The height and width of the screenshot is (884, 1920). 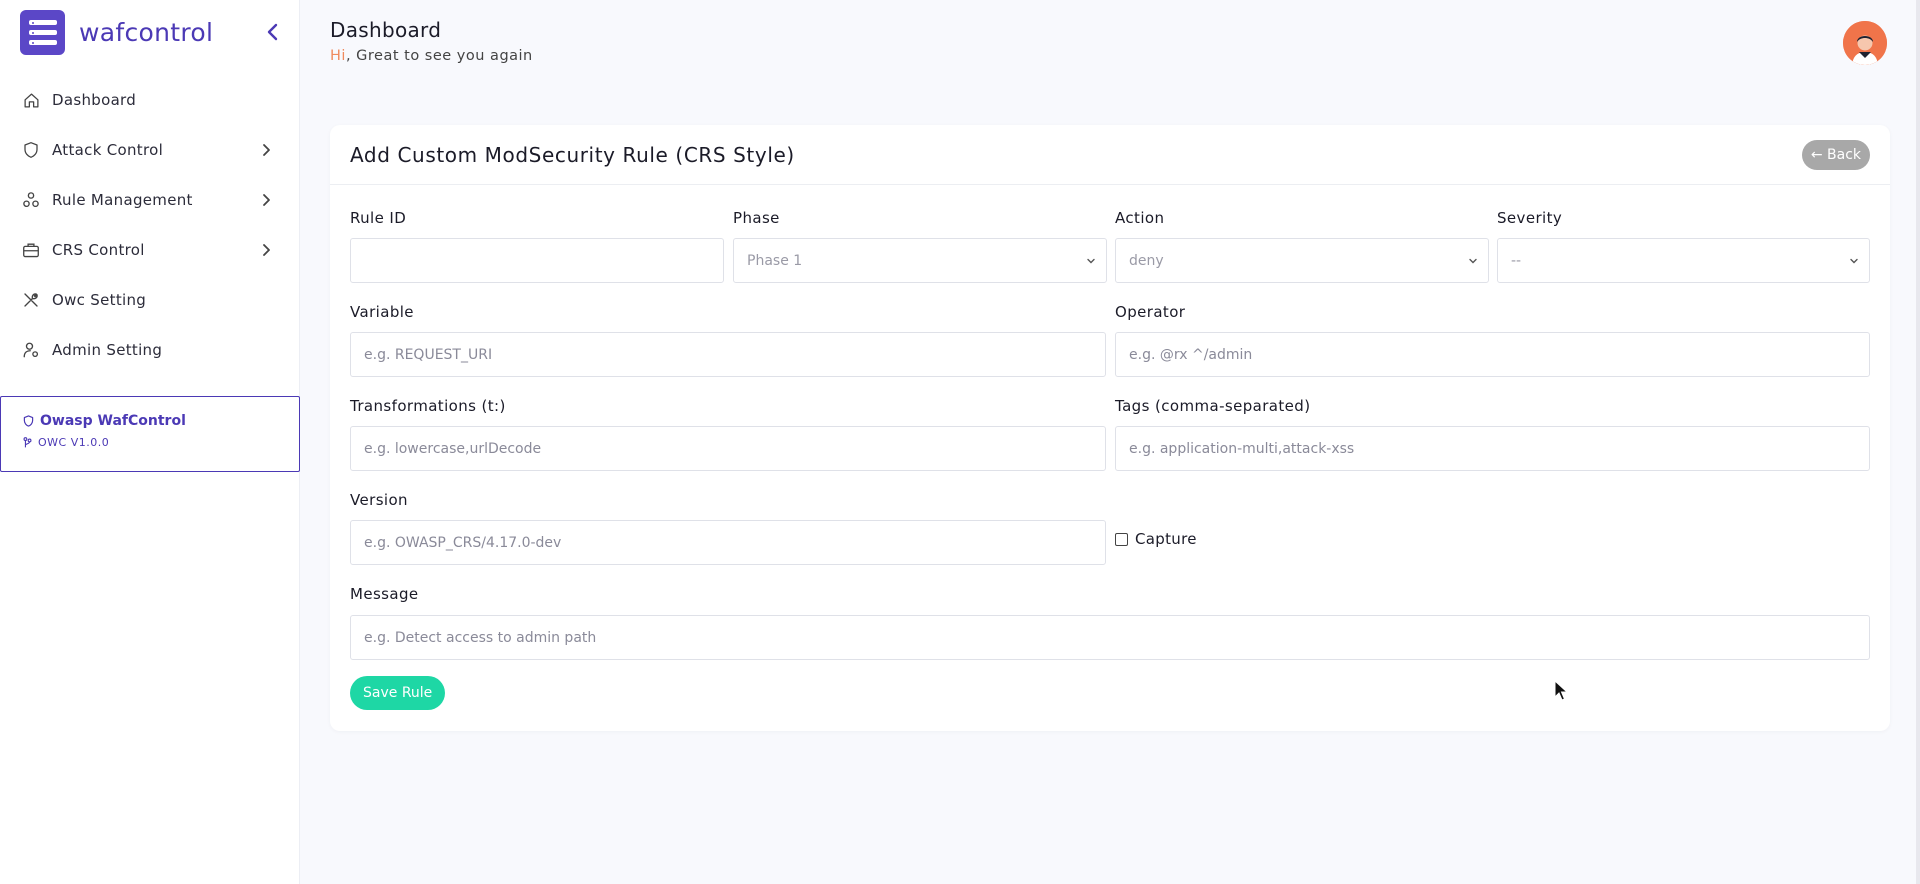 What do you see at coordinates (1683, 260) in the screenshot?
I see `severity-select: --` at bounding box center [1683, 260].